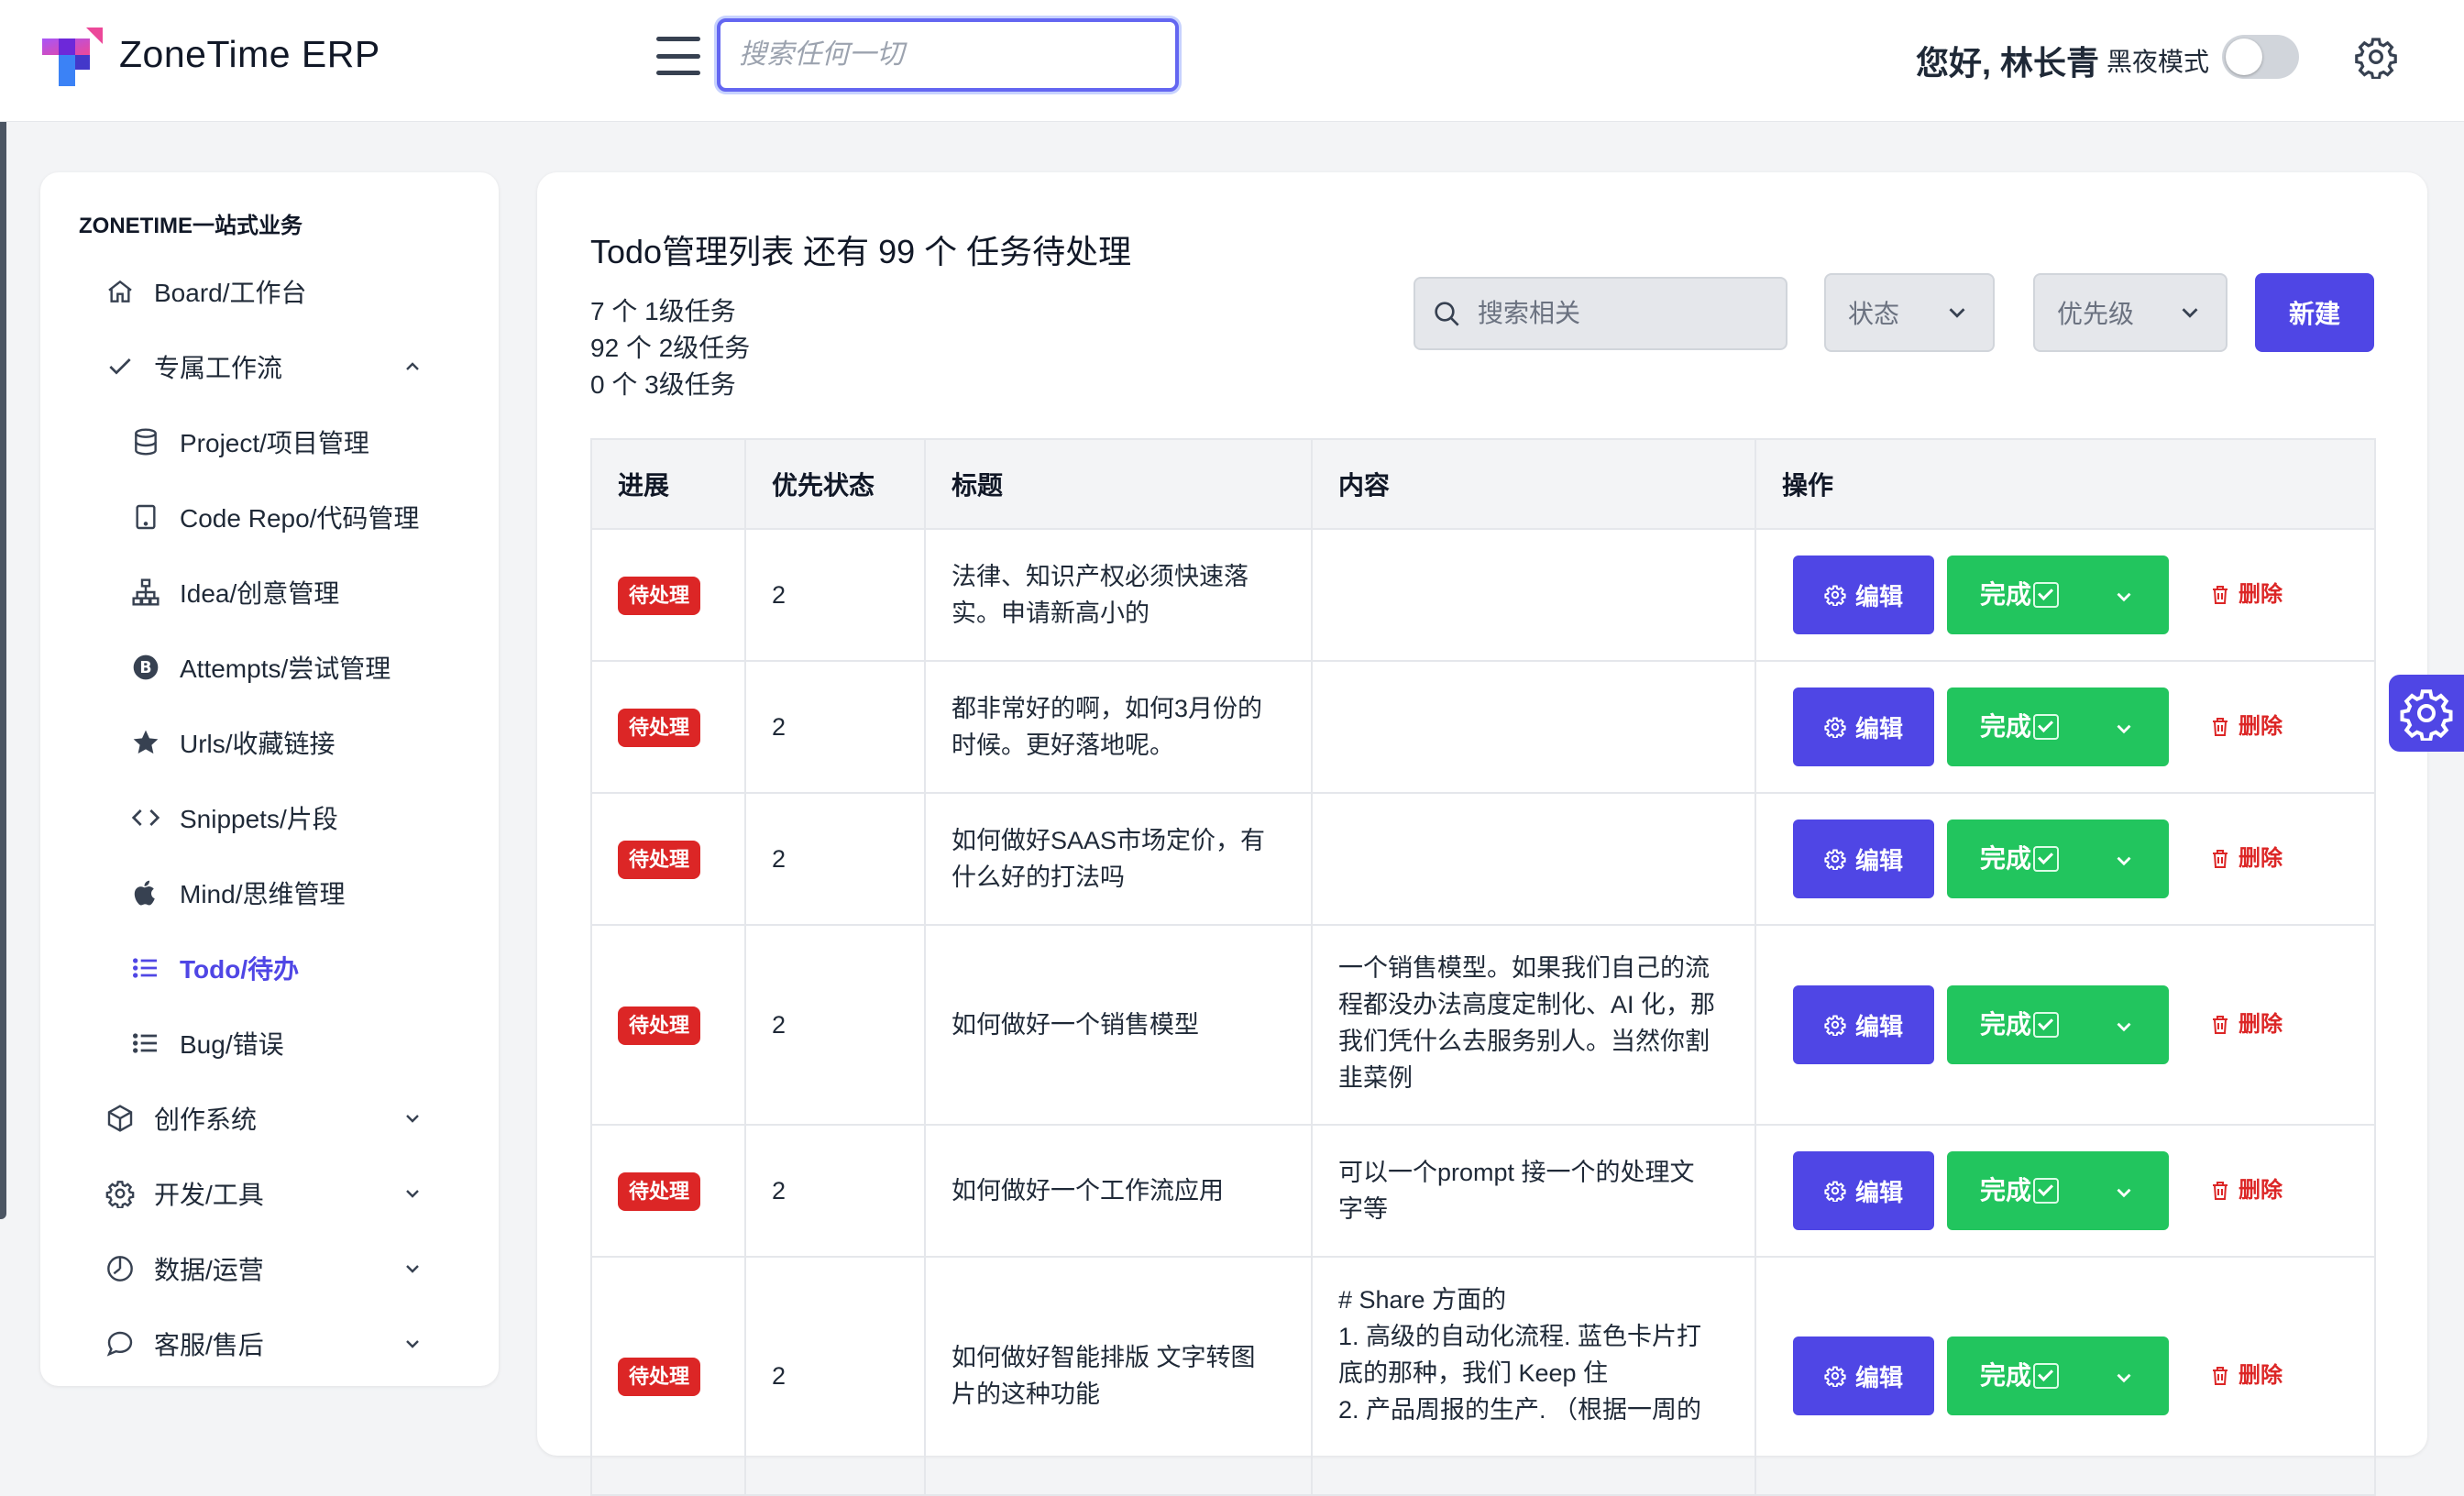  I want to click on cell-actions: 编辑 完成 删除, so click(2065, 1025).